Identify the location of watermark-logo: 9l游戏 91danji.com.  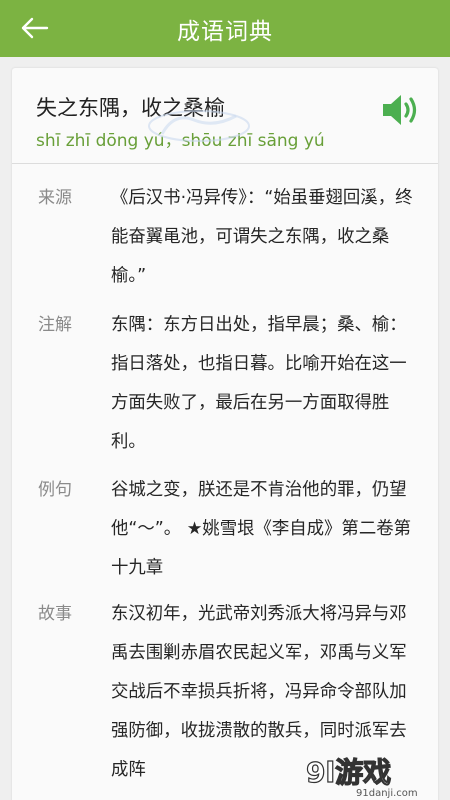
(361, 777).